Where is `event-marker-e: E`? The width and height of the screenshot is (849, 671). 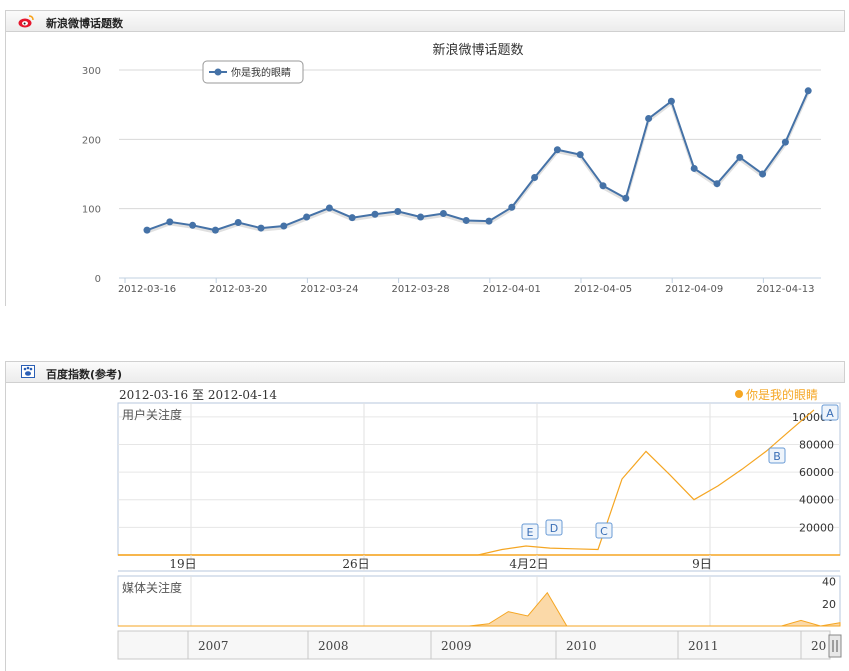 event-marker-e: E is located at coordinates (530, 531).